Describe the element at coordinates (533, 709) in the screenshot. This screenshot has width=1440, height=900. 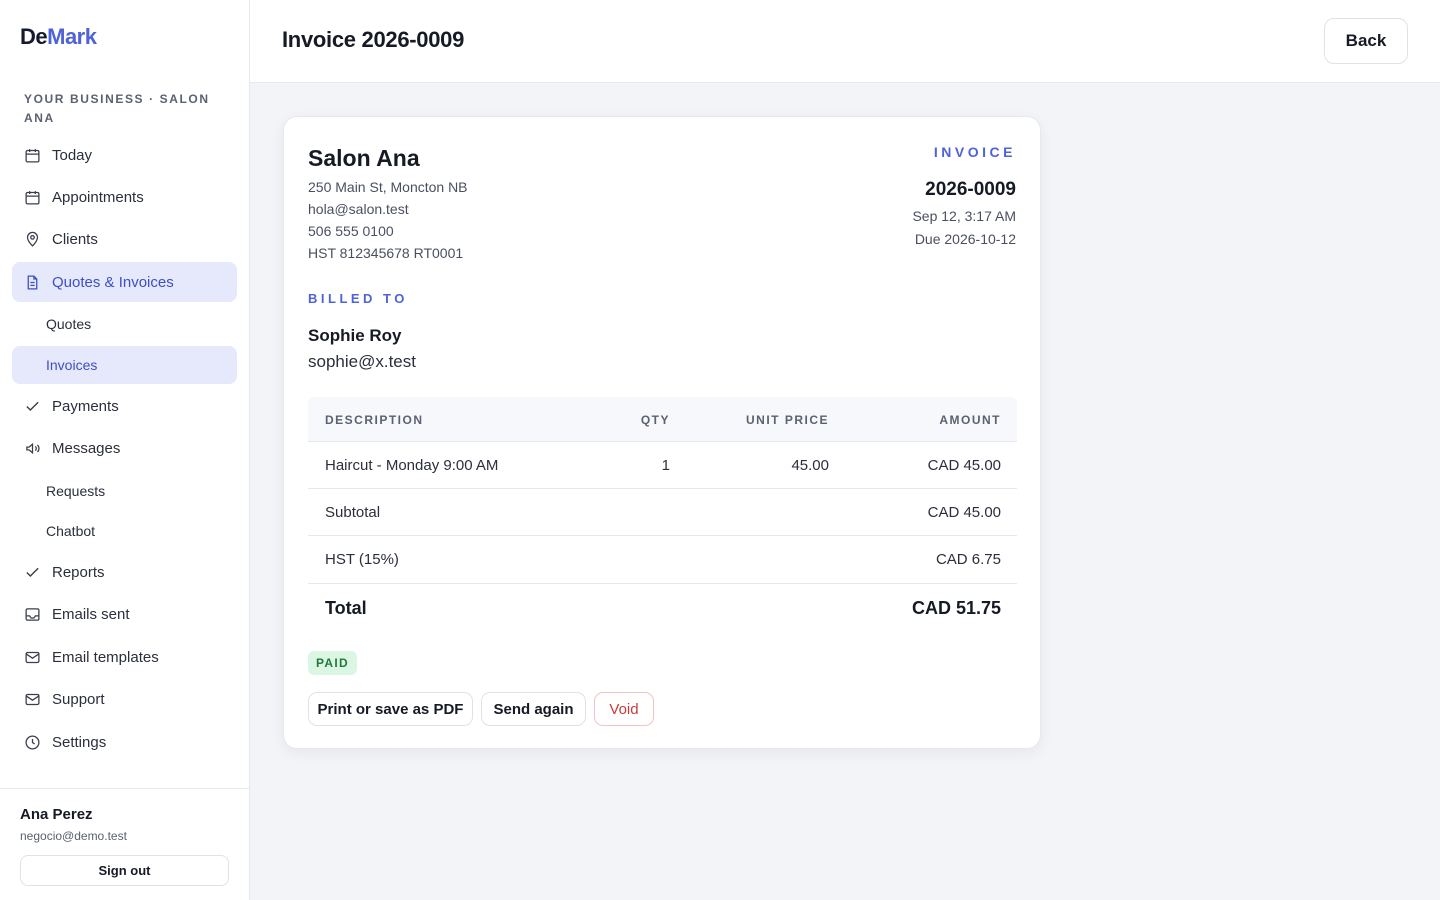
I see `send-again-button: Send again` at that location.